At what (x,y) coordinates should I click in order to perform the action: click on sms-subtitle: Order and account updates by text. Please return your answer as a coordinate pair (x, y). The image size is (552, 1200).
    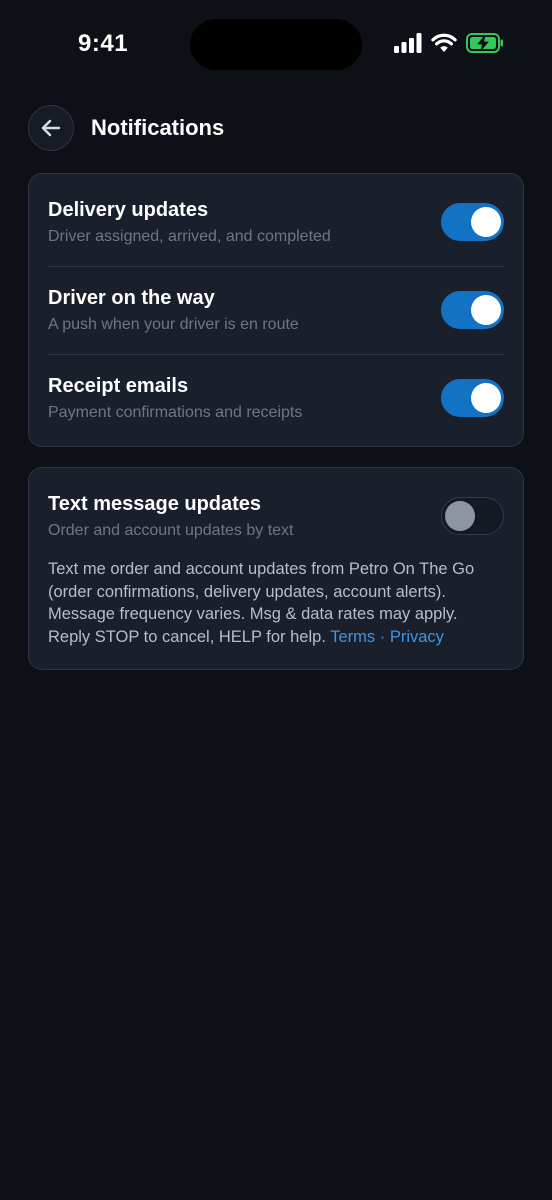
    Looking at the image, I should click on (171, 530).